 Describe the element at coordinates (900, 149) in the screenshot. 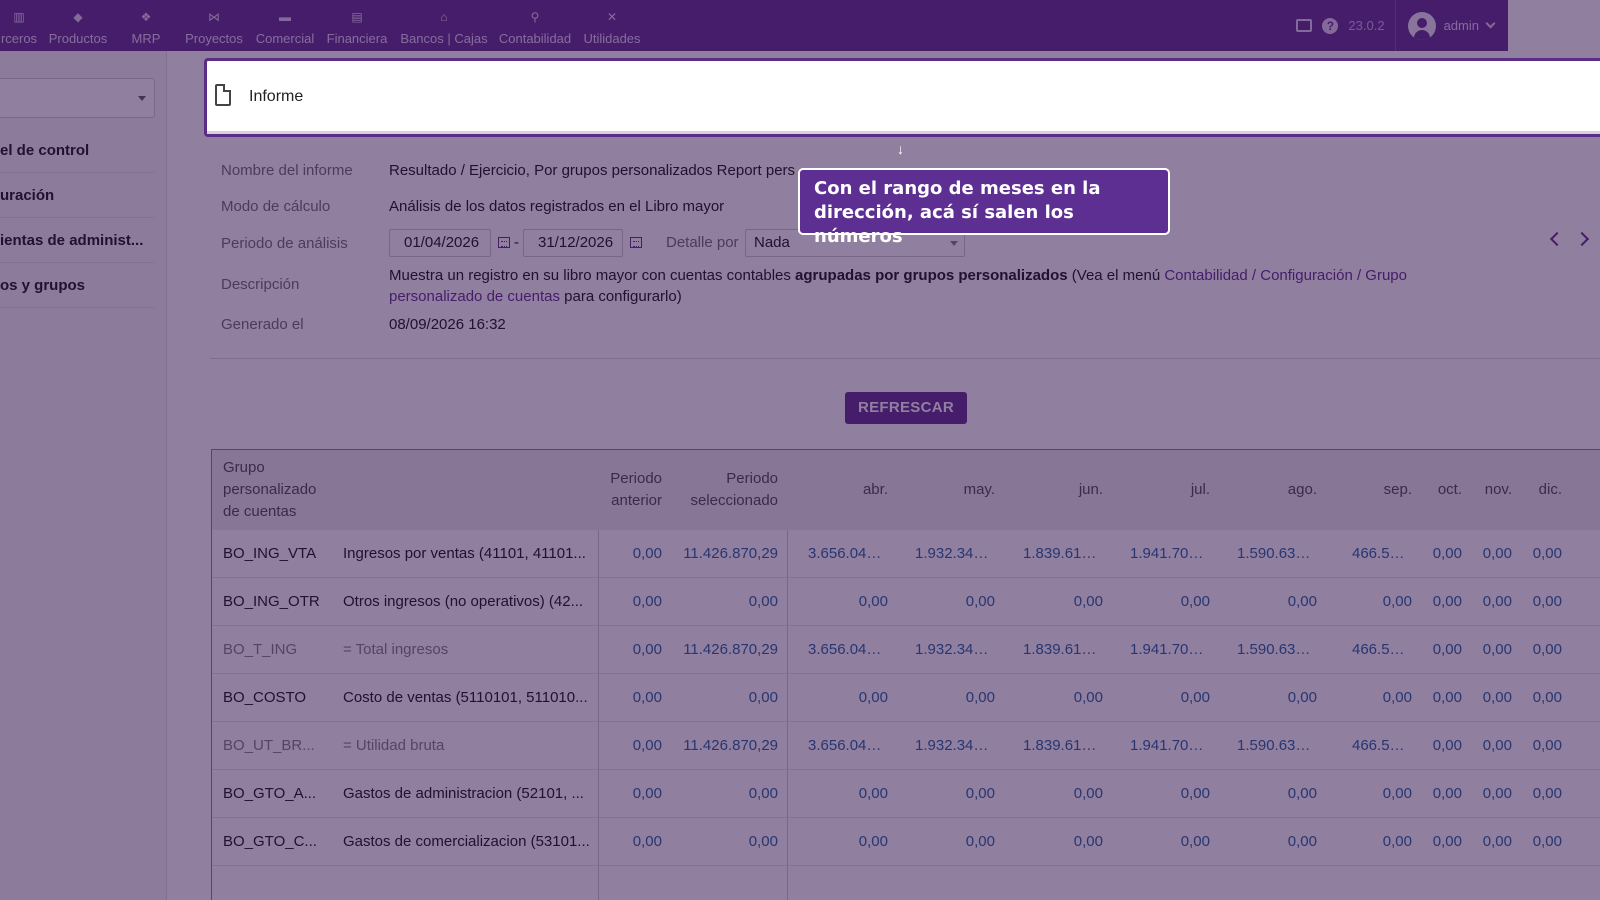

I see `arrow-down-icon: ↓` at that location.